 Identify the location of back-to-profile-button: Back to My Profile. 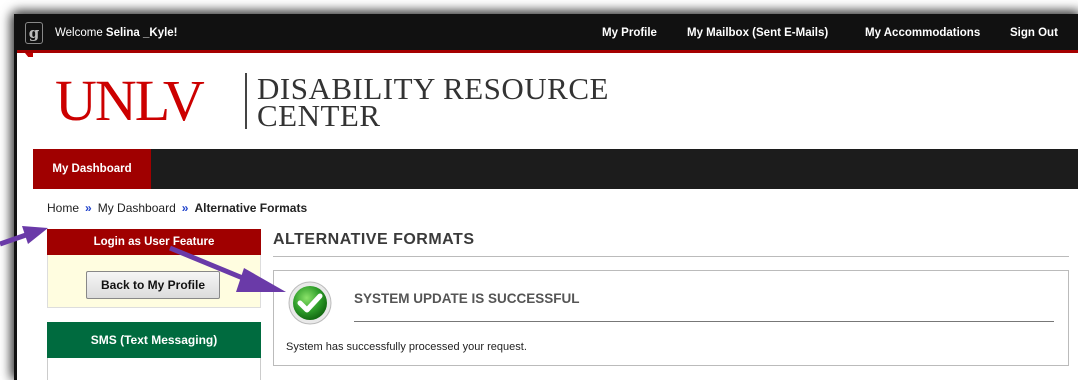
(153, 285).